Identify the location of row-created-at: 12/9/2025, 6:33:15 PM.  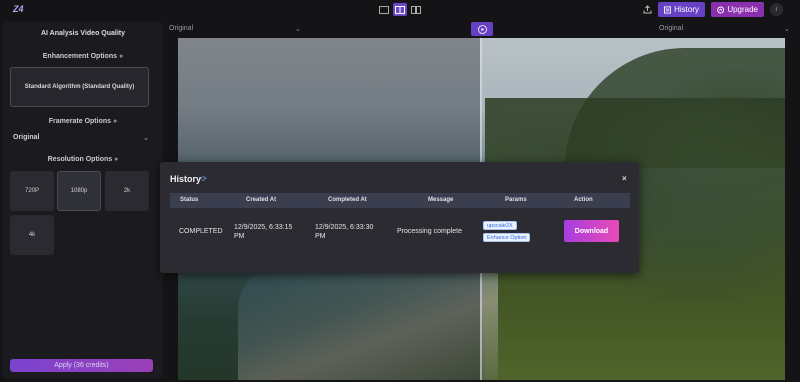
(263, 232).